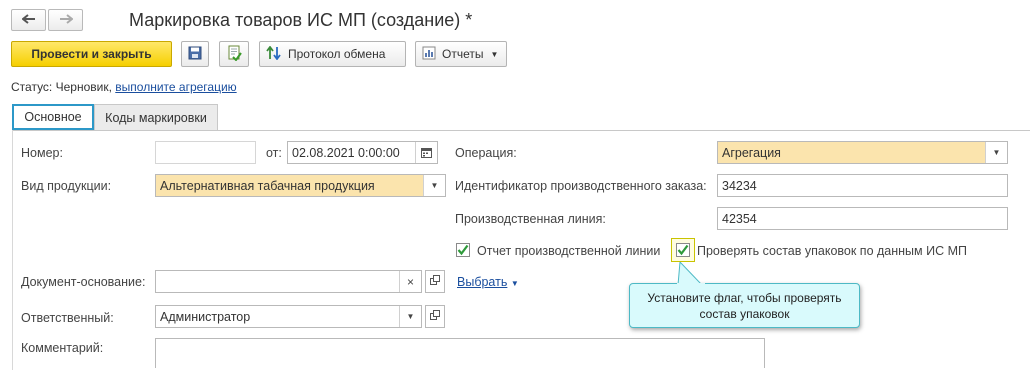  I want to click on reports-button: Отчеты ▼, so click(461, 54).